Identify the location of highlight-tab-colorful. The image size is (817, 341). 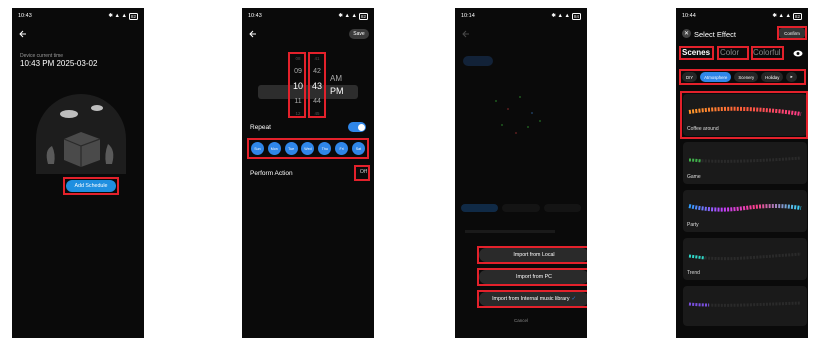
(767, 53).